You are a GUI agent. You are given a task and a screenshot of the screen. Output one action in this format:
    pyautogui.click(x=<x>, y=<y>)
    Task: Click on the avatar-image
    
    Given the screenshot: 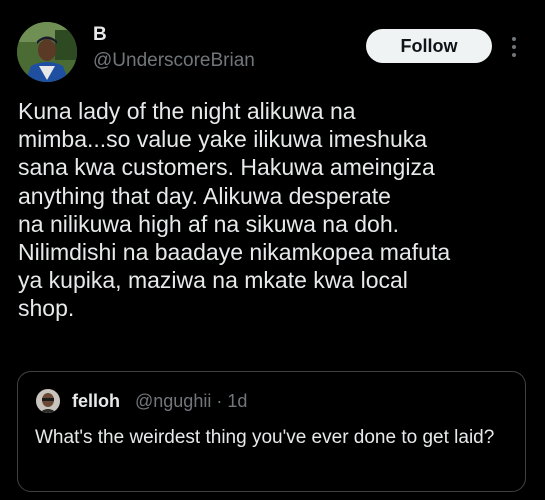 What is the action you would take?
    pyautogui.click(x=47, y=52)
    